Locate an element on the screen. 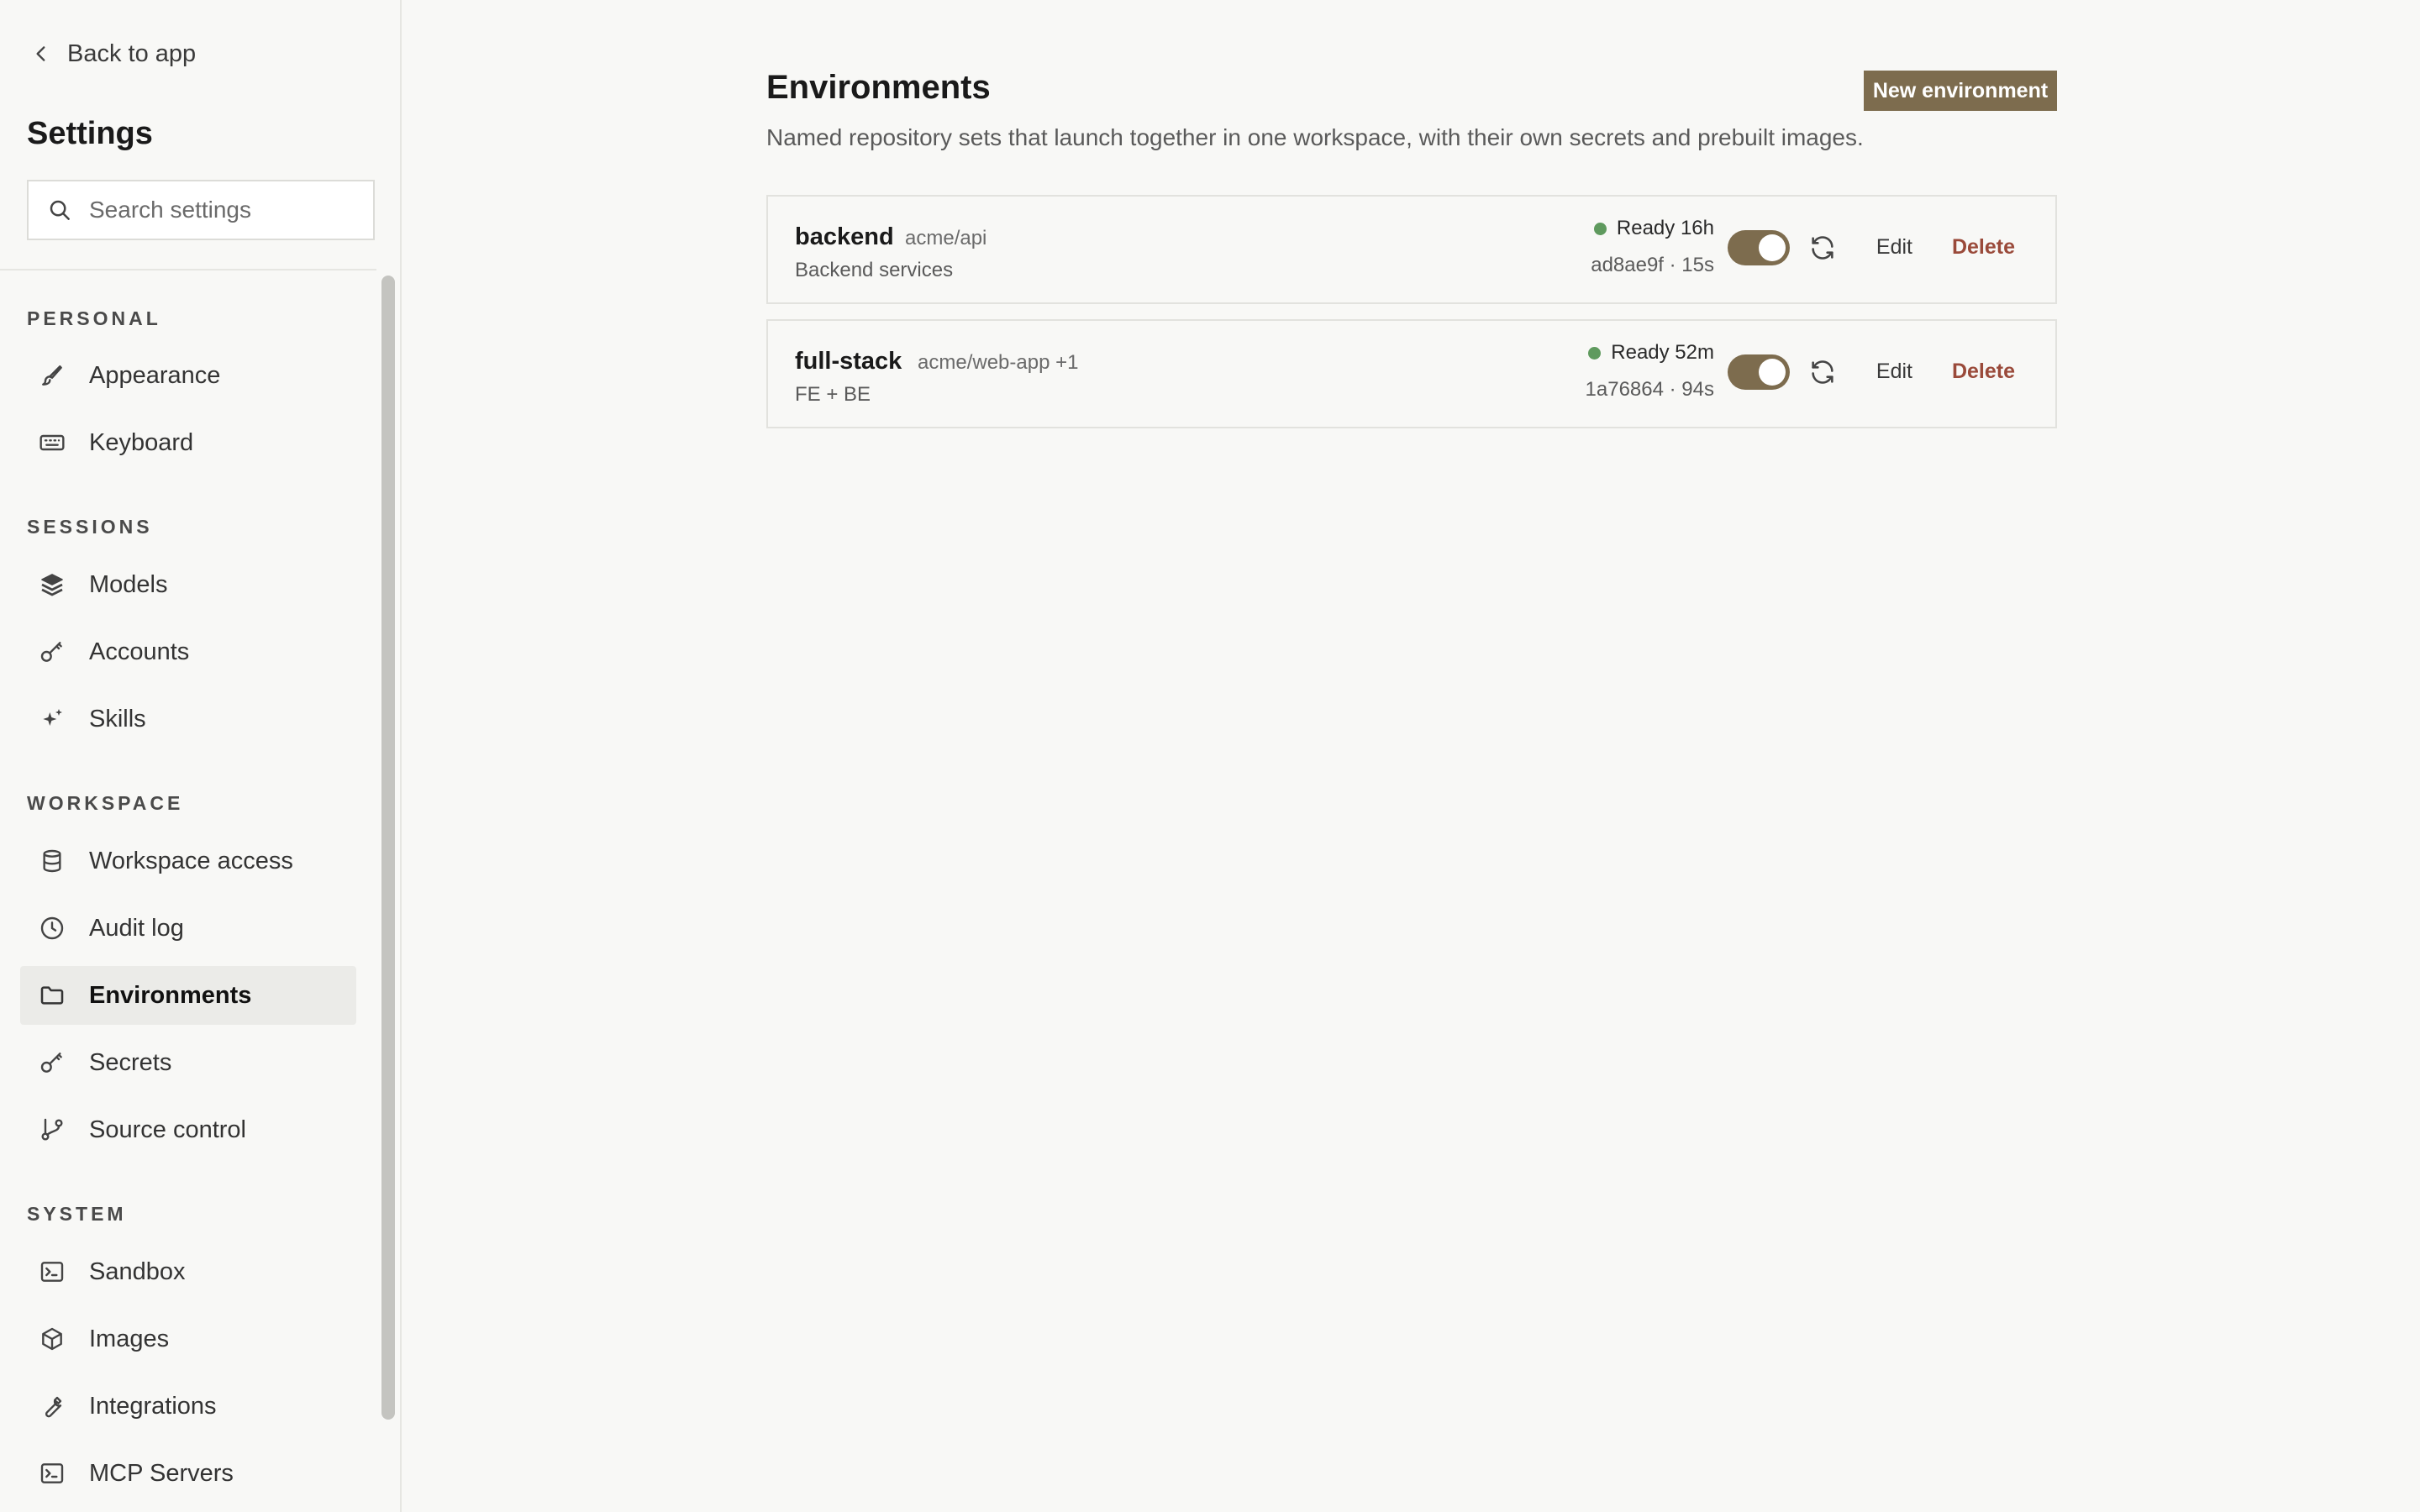 This screenshot has height=1512, width=2420. package-icon is located at coordinates (52, 1339).